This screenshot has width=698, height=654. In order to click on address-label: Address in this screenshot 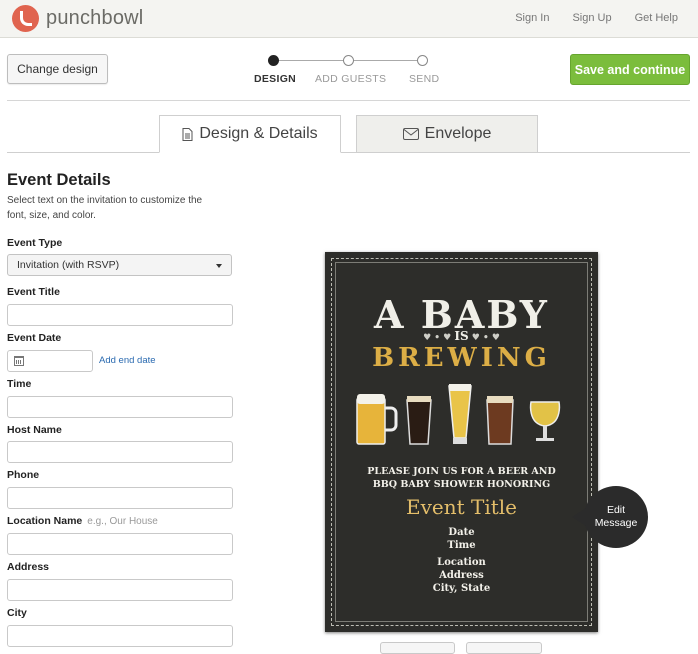, I will do `click(28, 567)`.